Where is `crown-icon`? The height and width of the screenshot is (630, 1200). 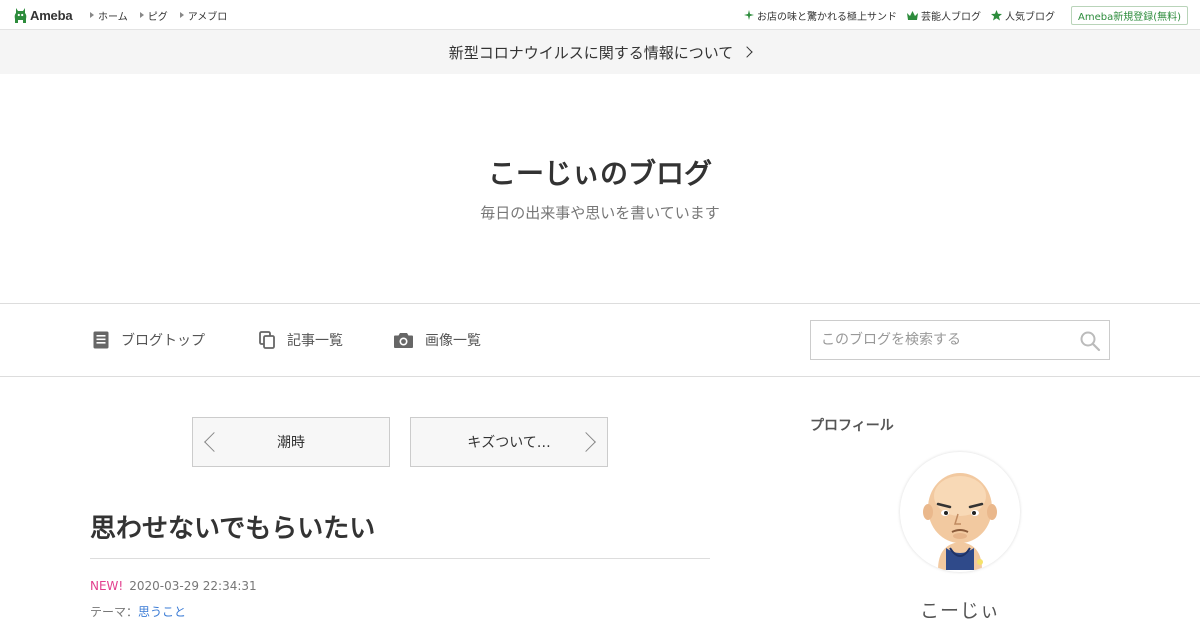 crown-icon is located at coordinates (912, 15).